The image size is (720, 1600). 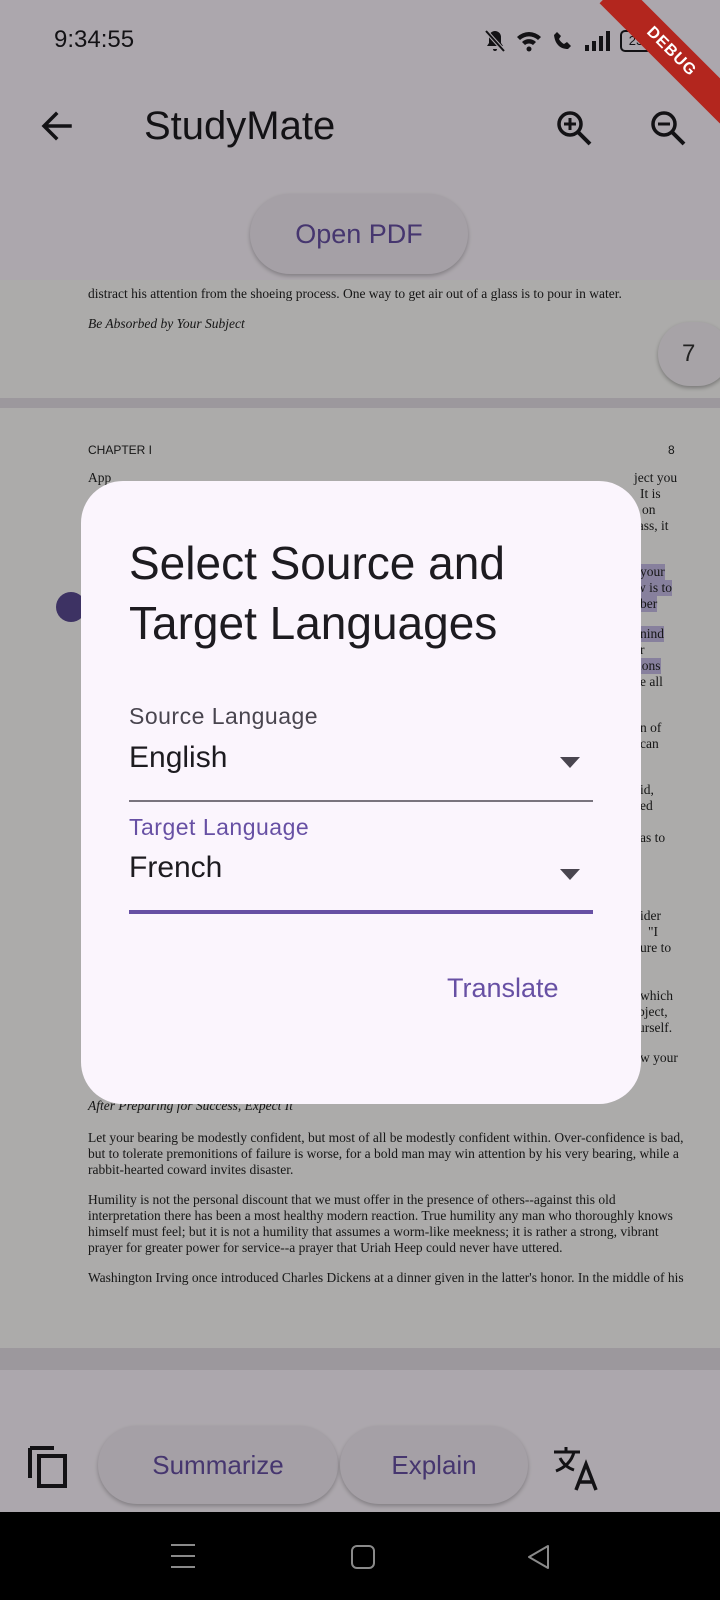 What do you see at coordinates (224, 716) in the screenshot?
I see `source-language-label: Source Language` at bounding box center [224, 716].